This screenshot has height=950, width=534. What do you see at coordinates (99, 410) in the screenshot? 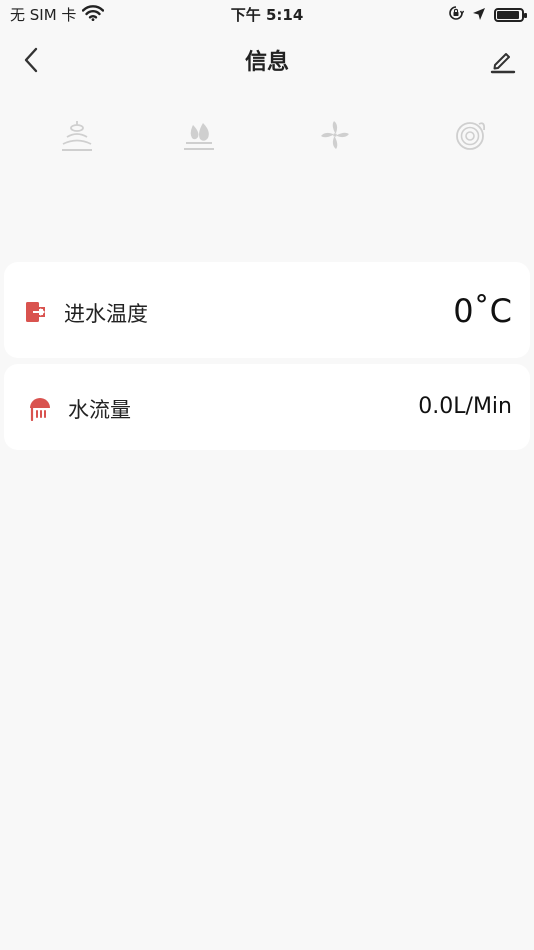
I see `water-flow-label: 水流量` at bounding box center [99, 410].